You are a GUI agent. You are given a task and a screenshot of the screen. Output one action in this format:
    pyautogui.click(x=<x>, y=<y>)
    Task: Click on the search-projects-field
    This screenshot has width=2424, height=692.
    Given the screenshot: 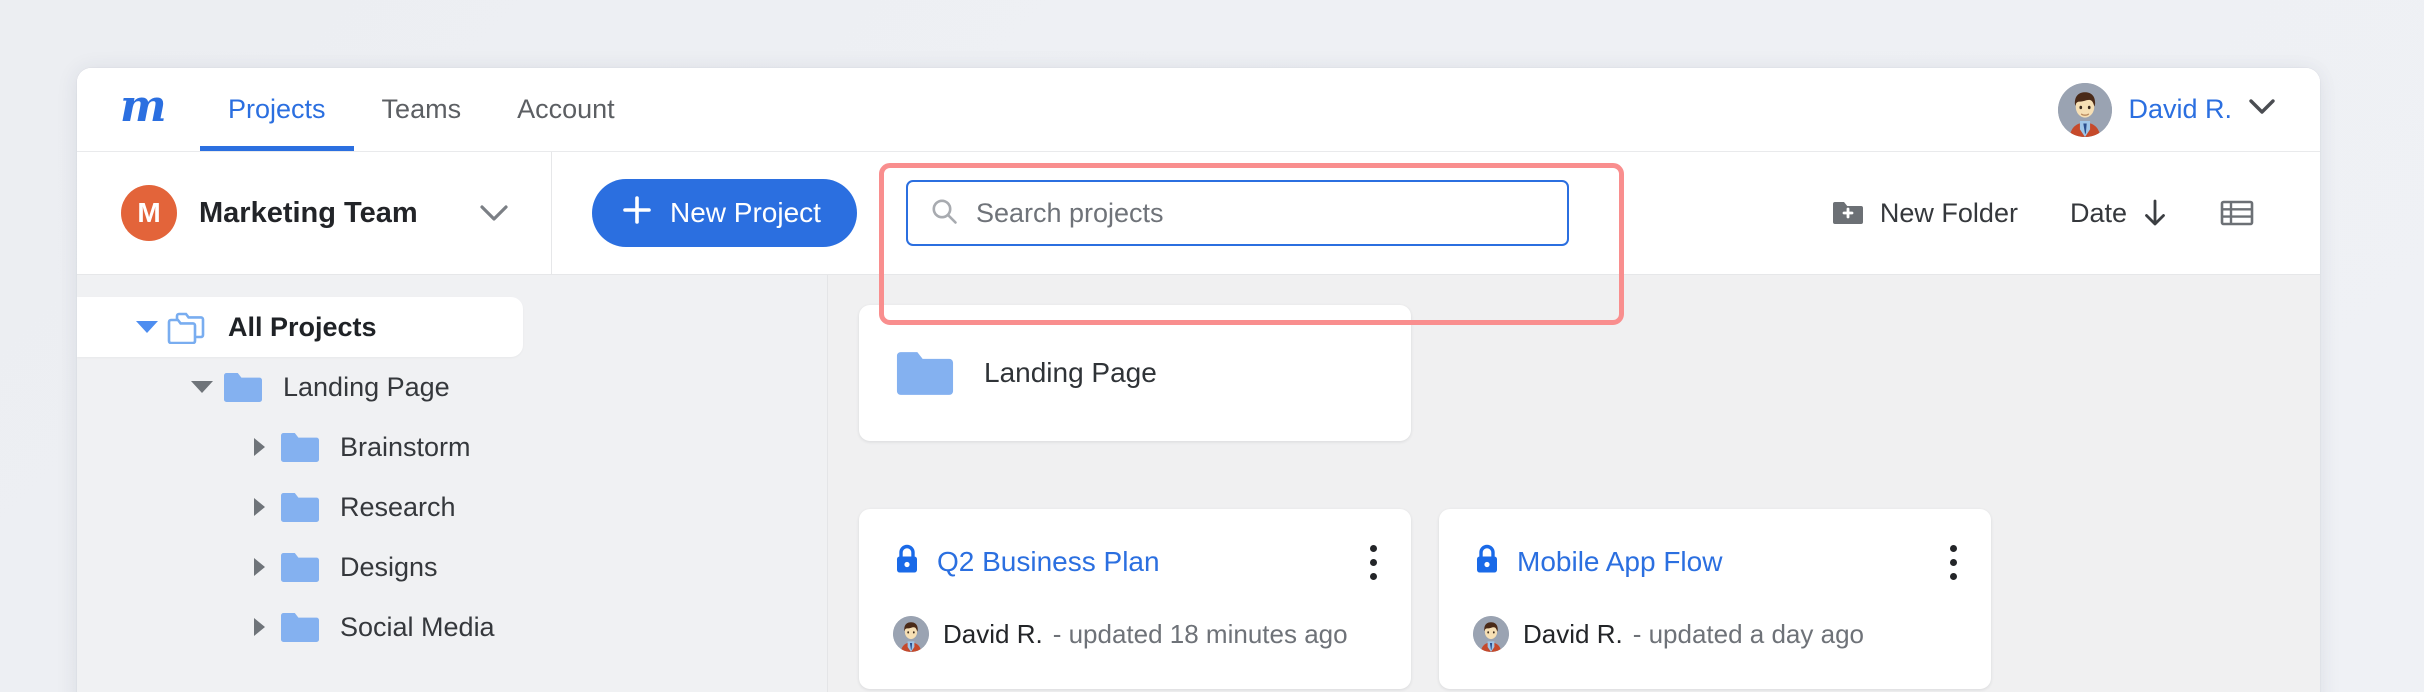 What is the action you would take?
    pyautogui.click(x=1237, y=213)
    